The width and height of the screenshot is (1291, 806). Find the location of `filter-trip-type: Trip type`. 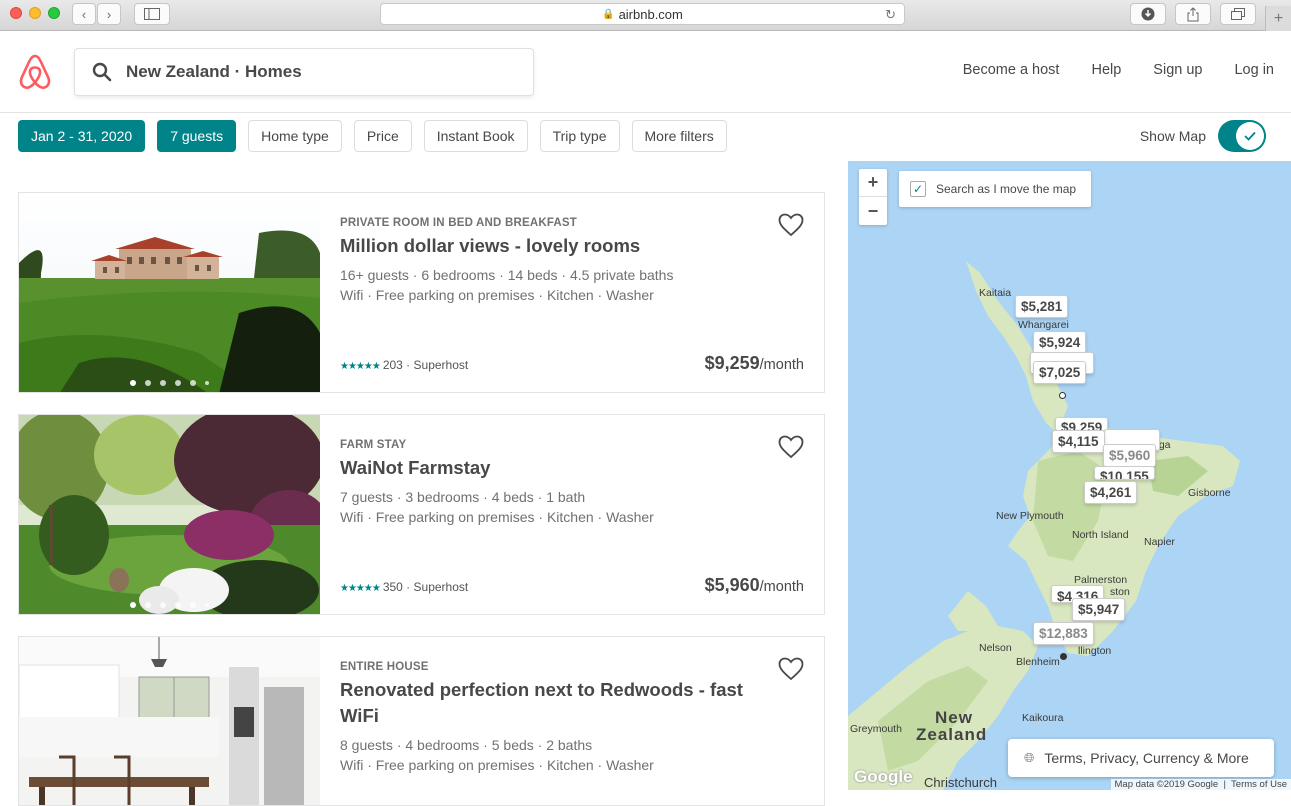

filter-trip-type: Trip type is located at coordinates (579, 136).